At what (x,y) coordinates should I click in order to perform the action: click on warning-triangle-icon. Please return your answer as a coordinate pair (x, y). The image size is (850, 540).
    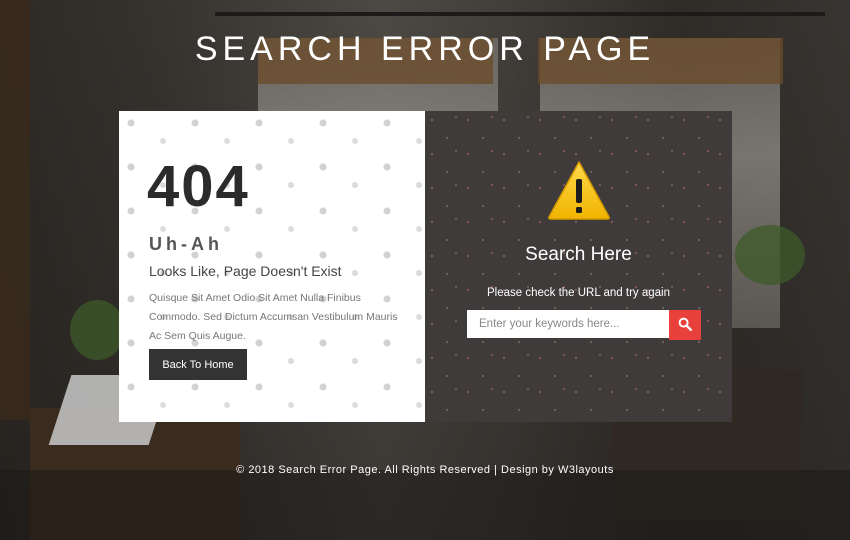
    Looking at the image, I should click on (579, 192).